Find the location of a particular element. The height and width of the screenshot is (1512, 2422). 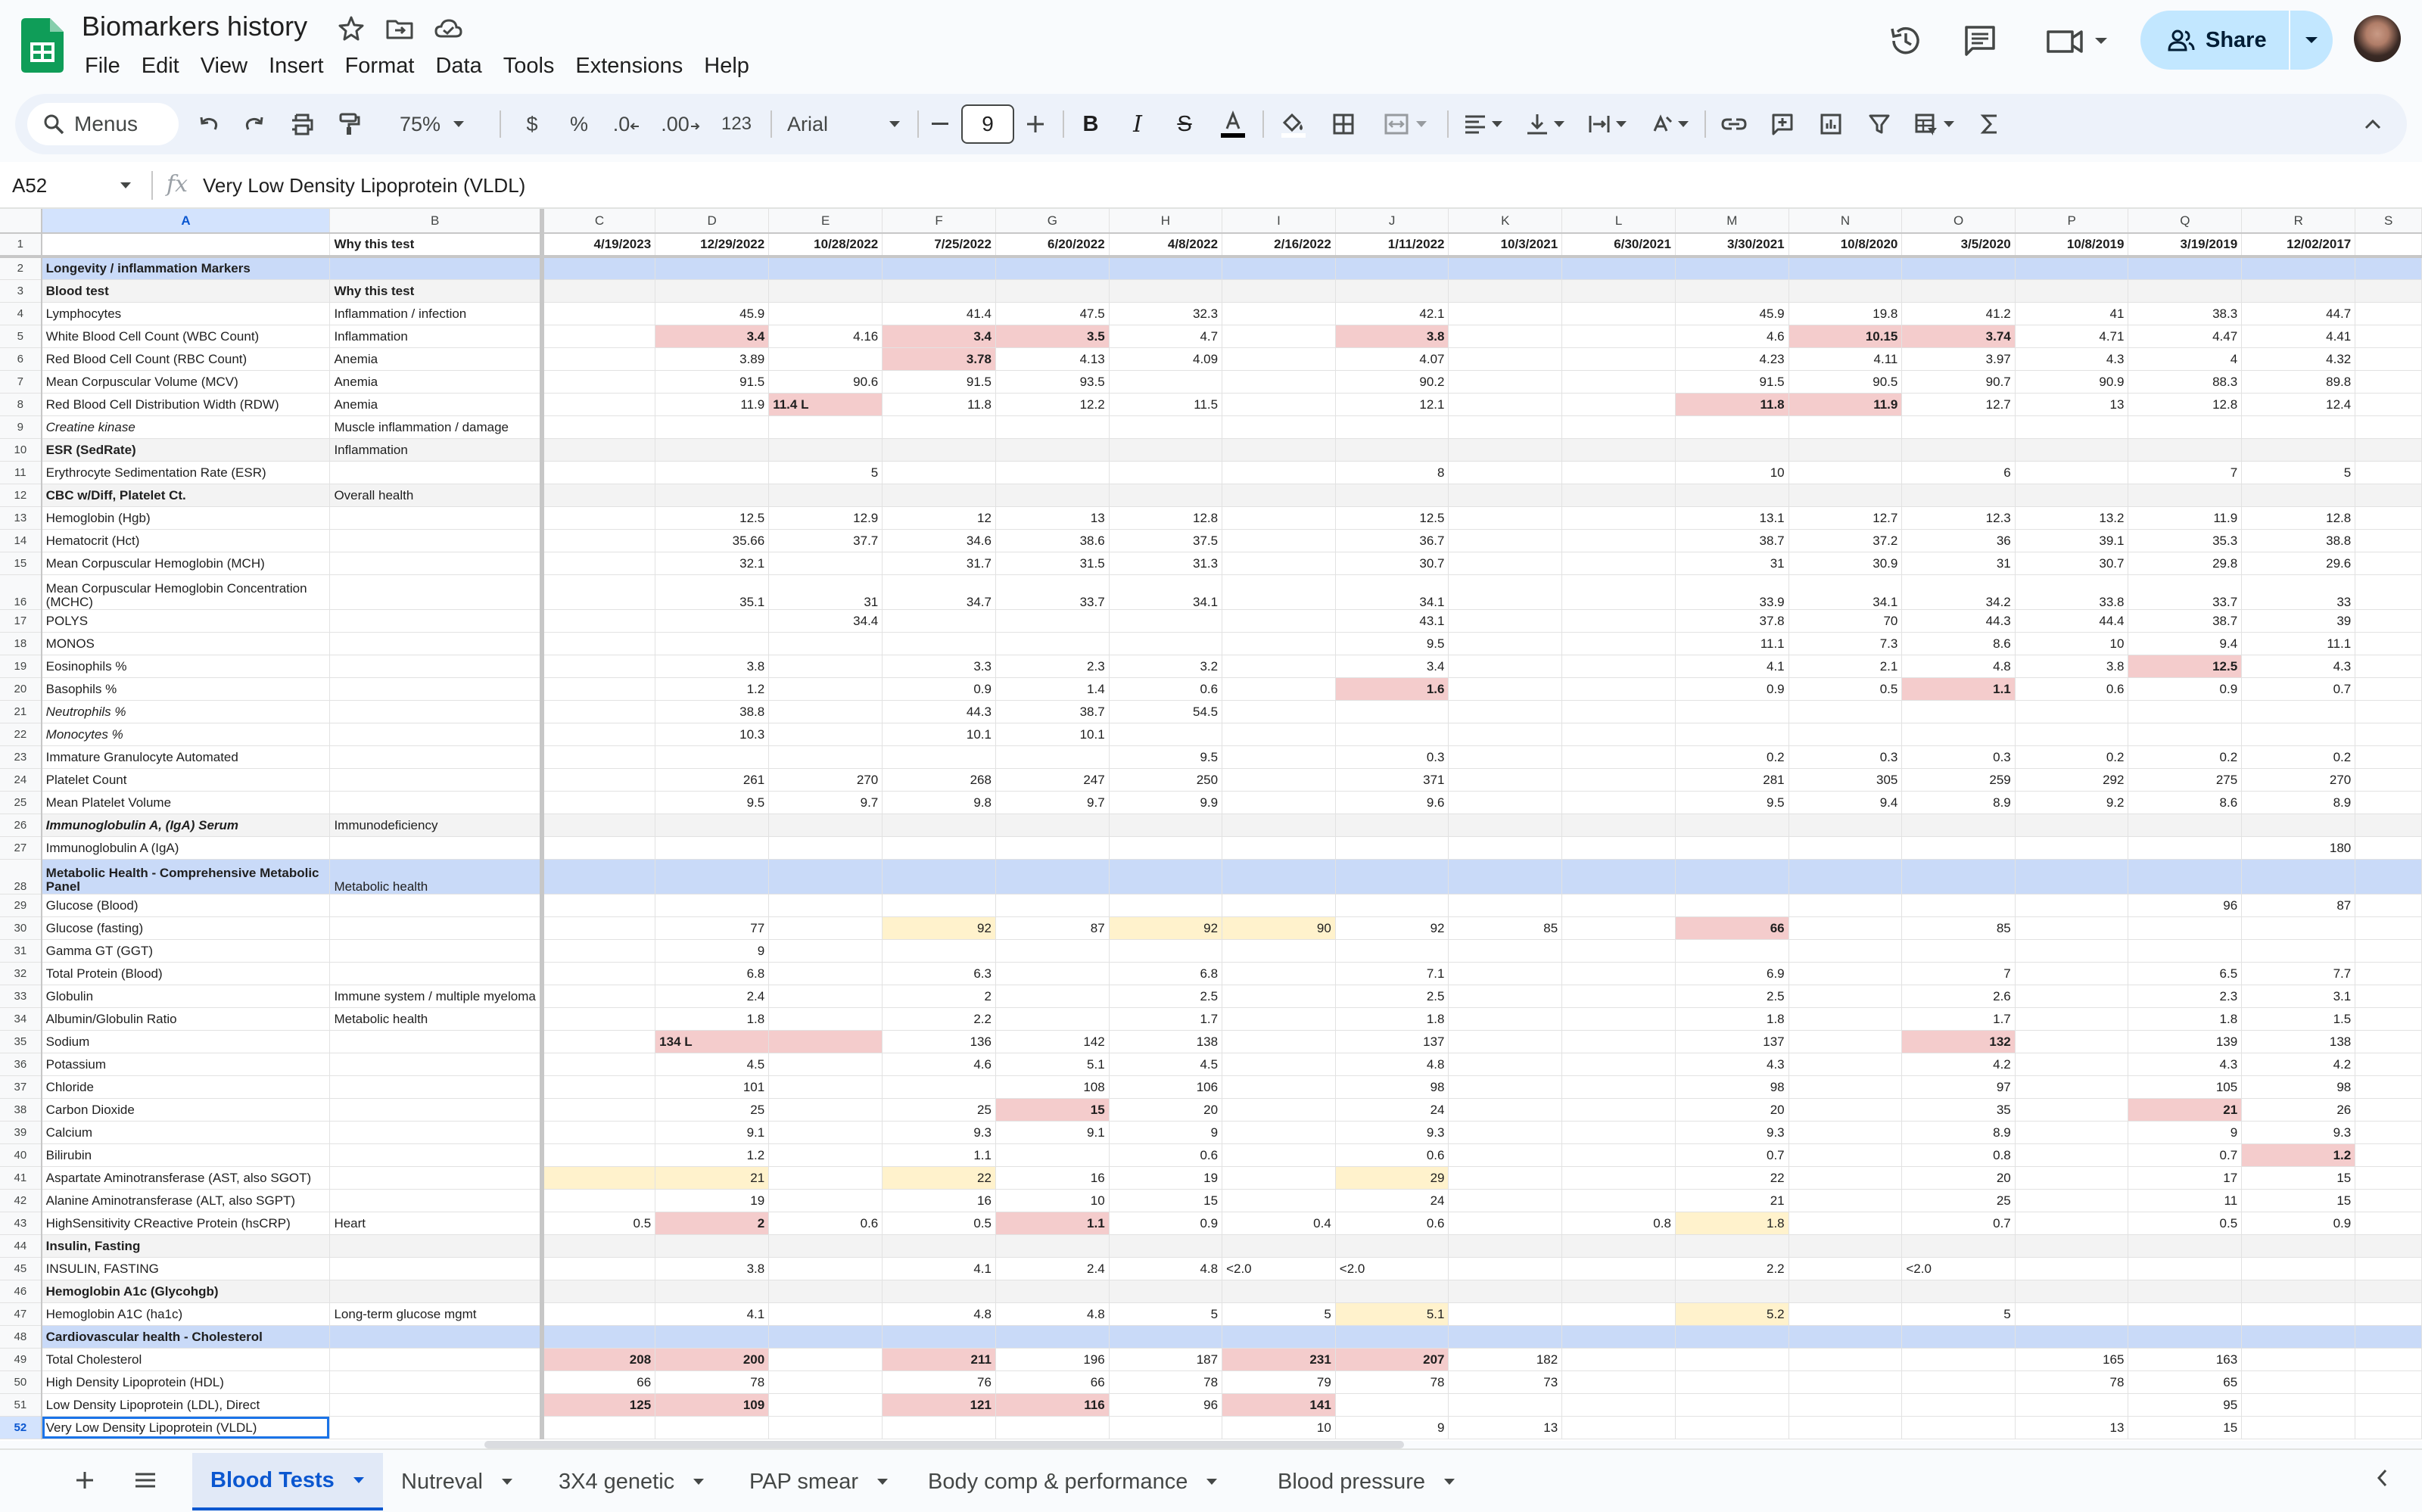

cell: 6/30/2021 is located at coordinates (1618, 245).